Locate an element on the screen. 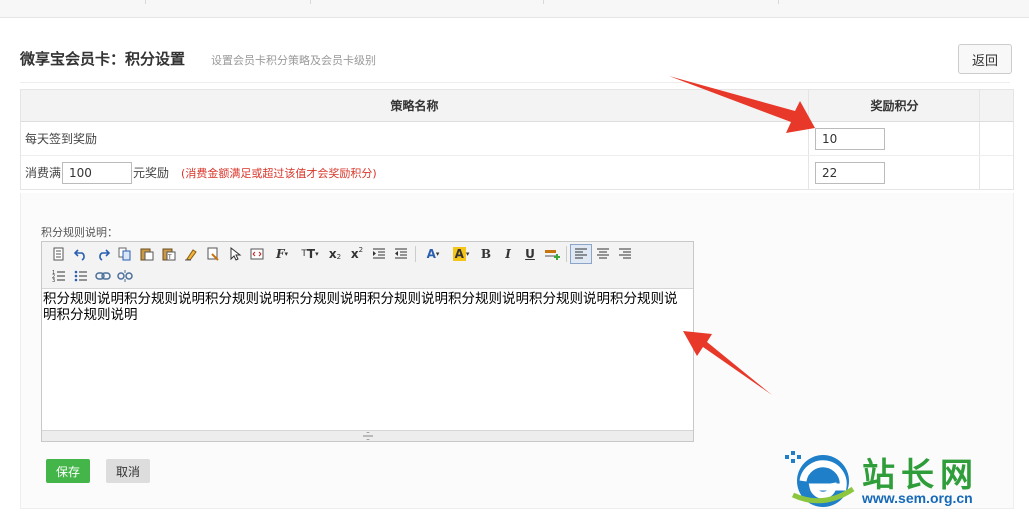  daily-checkin-points-input: 10 is located at coordinates (850, 138).